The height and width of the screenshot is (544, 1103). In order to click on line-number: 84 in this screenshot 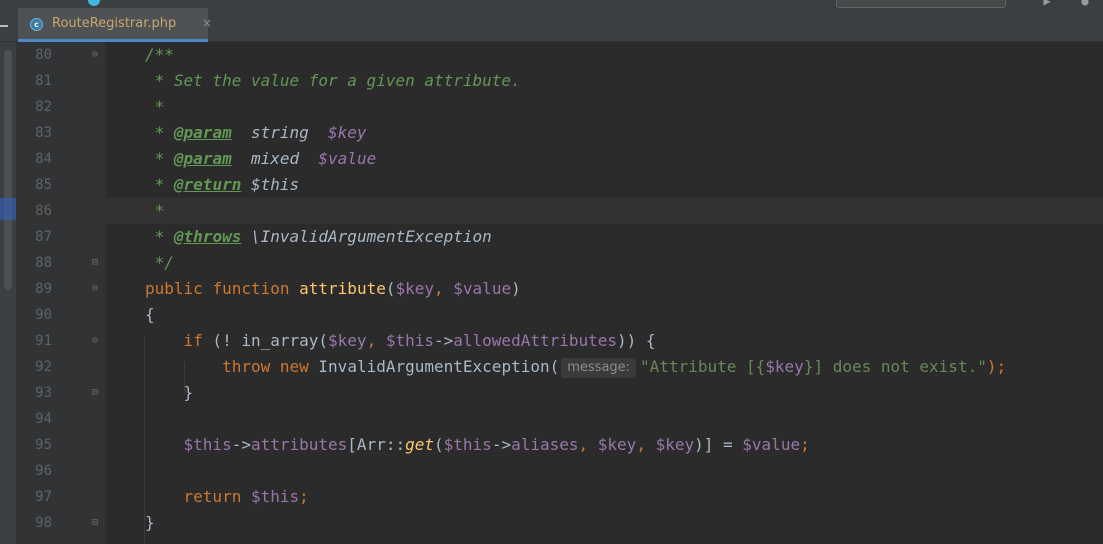, I will do `click(43, 159)`.